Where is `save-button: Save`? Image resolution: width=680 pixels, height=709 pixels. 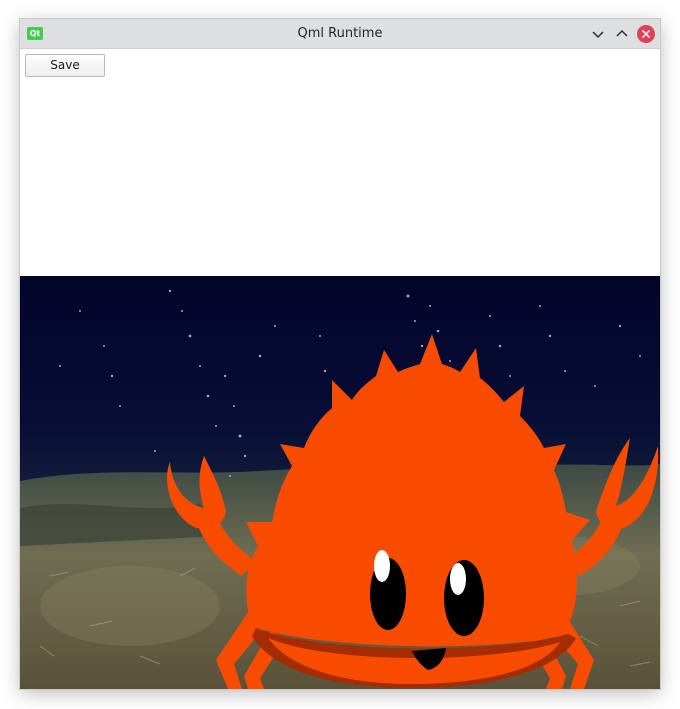 save-button: Save is located at coordinates (65, 65).